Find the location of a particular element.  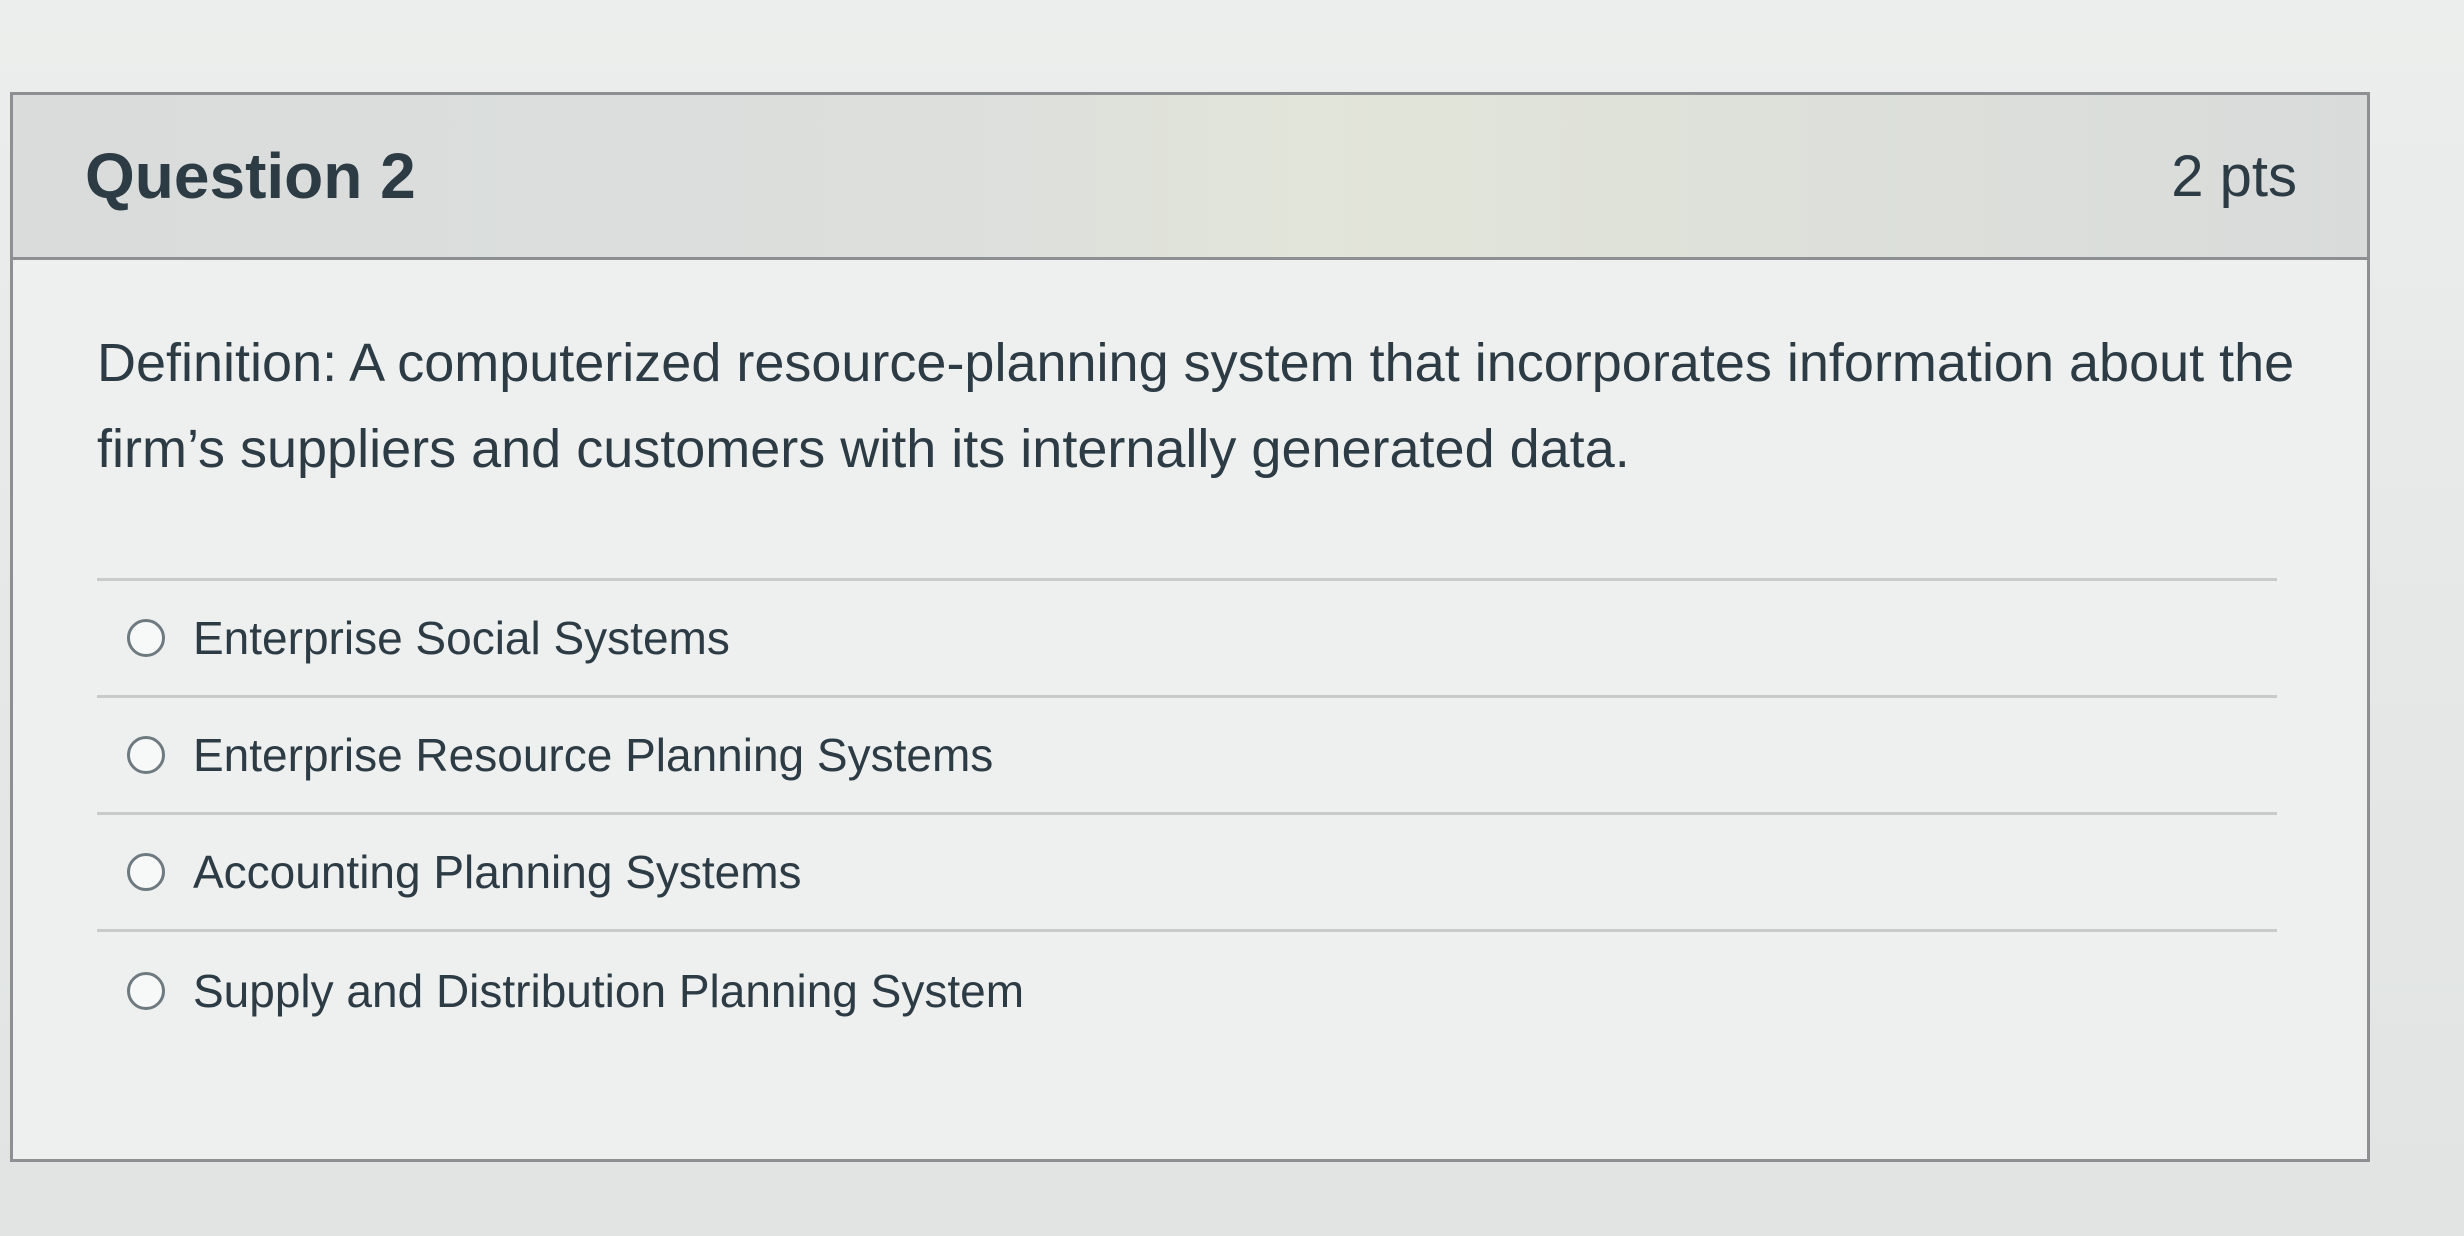

answer-option: Enterprise Social Systems is located at coordinates (1187, 639).